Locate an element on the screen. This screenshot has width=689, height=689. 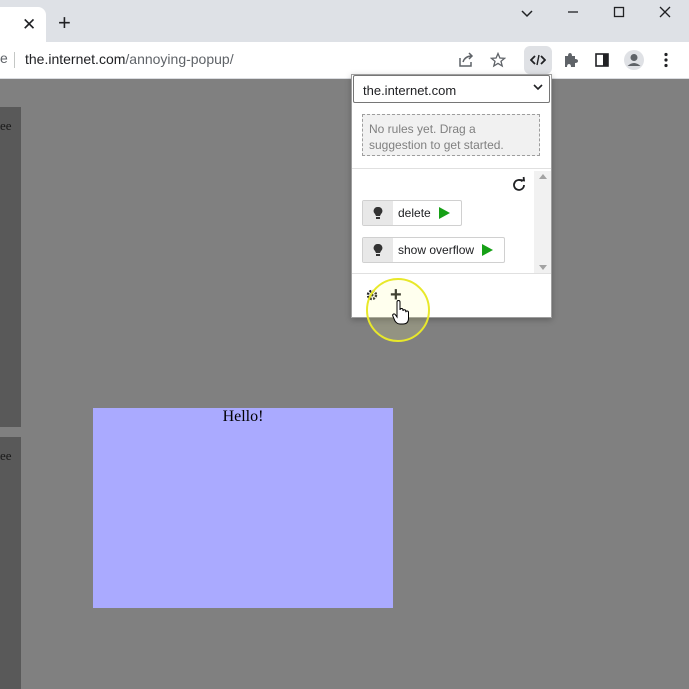
share-icon is located at coordinates (466, 59).